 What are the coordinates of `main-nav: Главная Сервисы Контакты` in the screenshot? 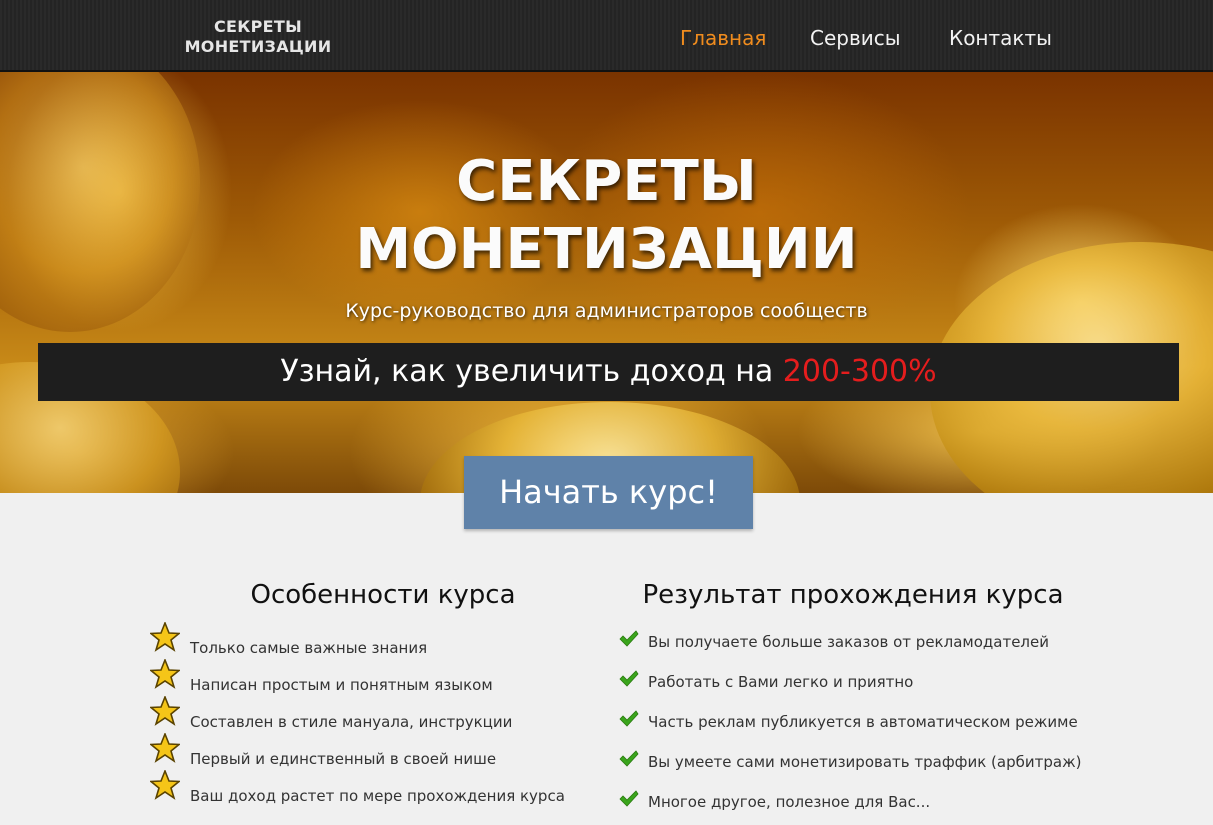 It's located at (606, 38).